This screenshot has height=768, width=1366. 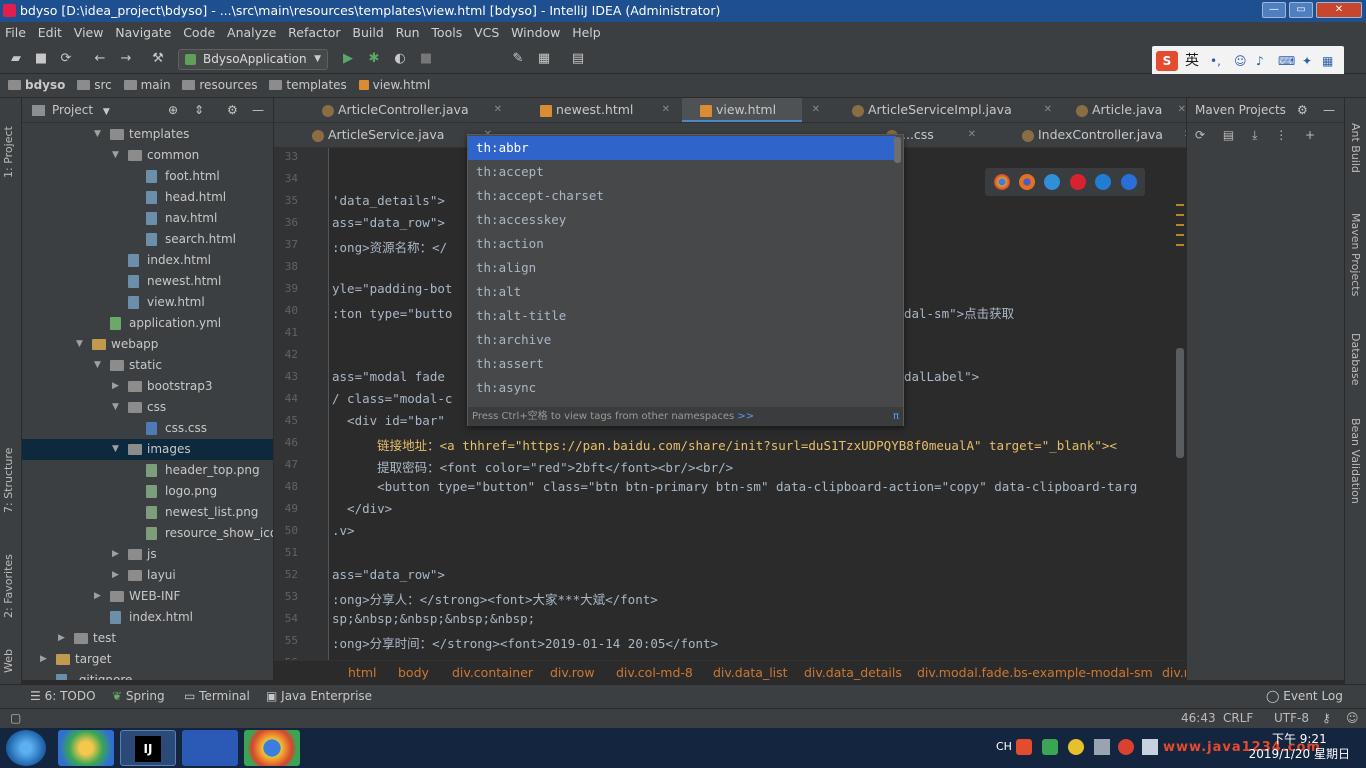 I want to click on line-number: 35, so click(x=286, y=200).